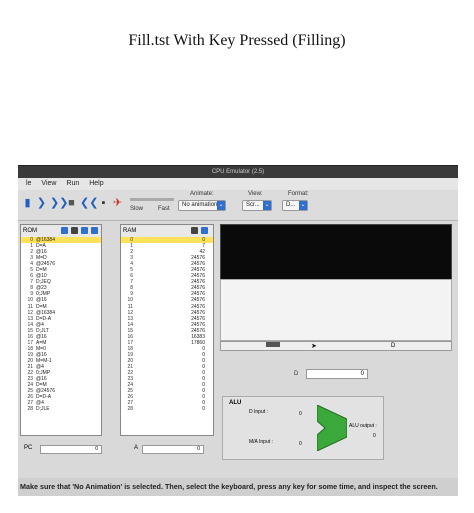 The width and height of the screenshot is (474, 513). I want to click on view-select: Scr... ⌄, so click(257, 205).